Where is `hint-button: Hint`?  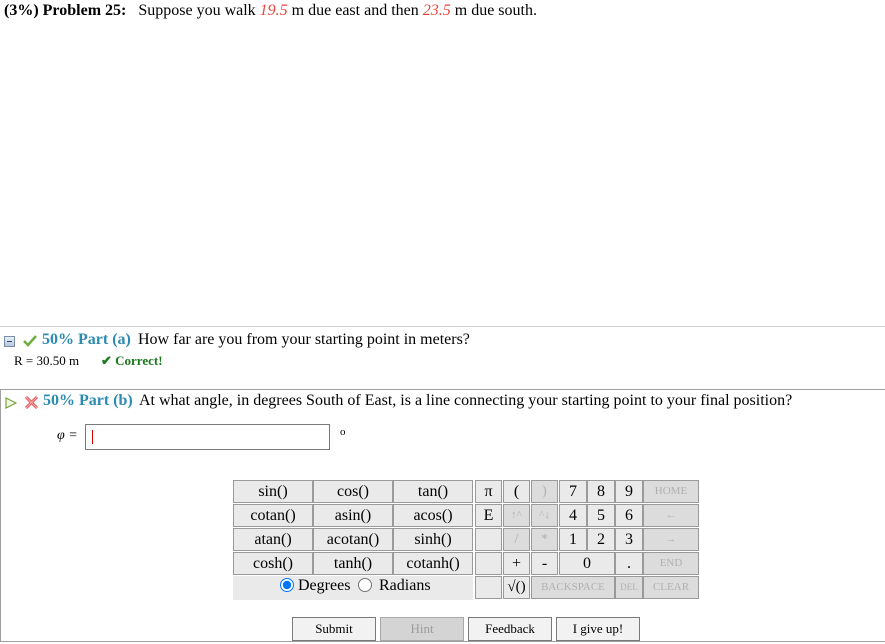 hint-button: Hint is located at coordinates (422, 629).